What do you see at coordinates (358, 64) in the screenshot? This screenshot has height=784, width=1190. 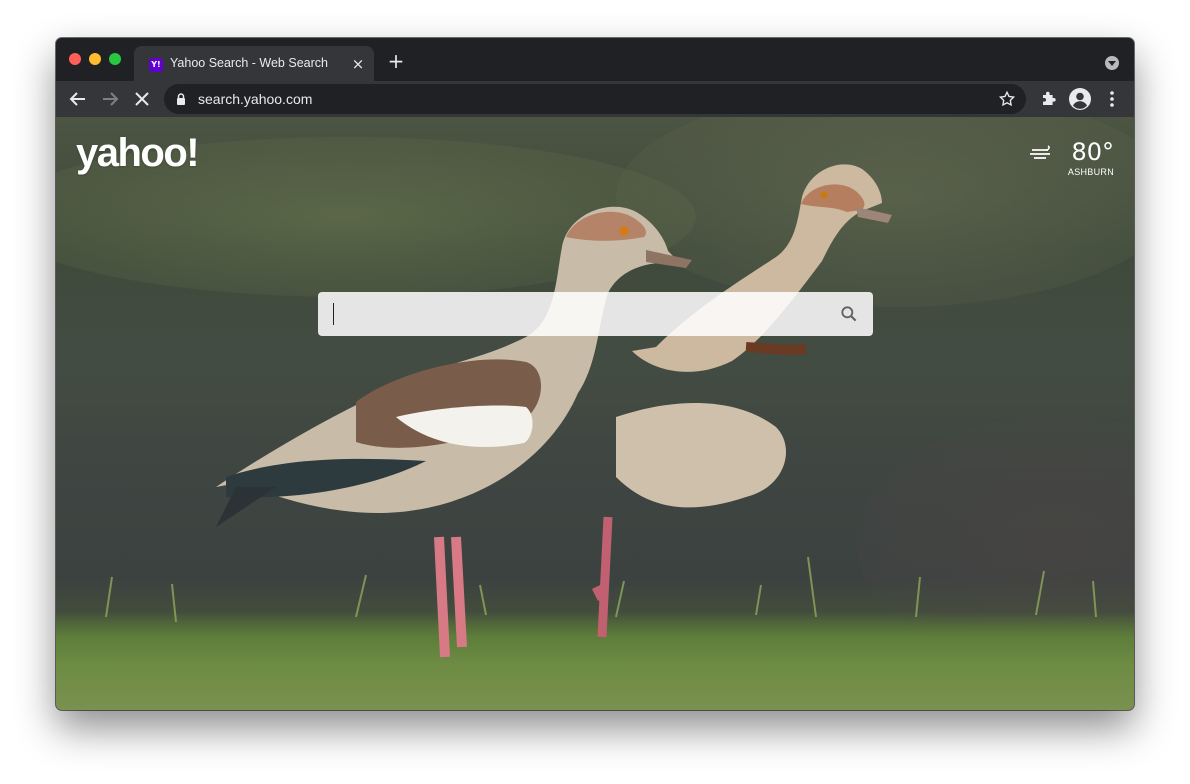 I see `close-tab-button: ×` at bounding box center [358, 64].